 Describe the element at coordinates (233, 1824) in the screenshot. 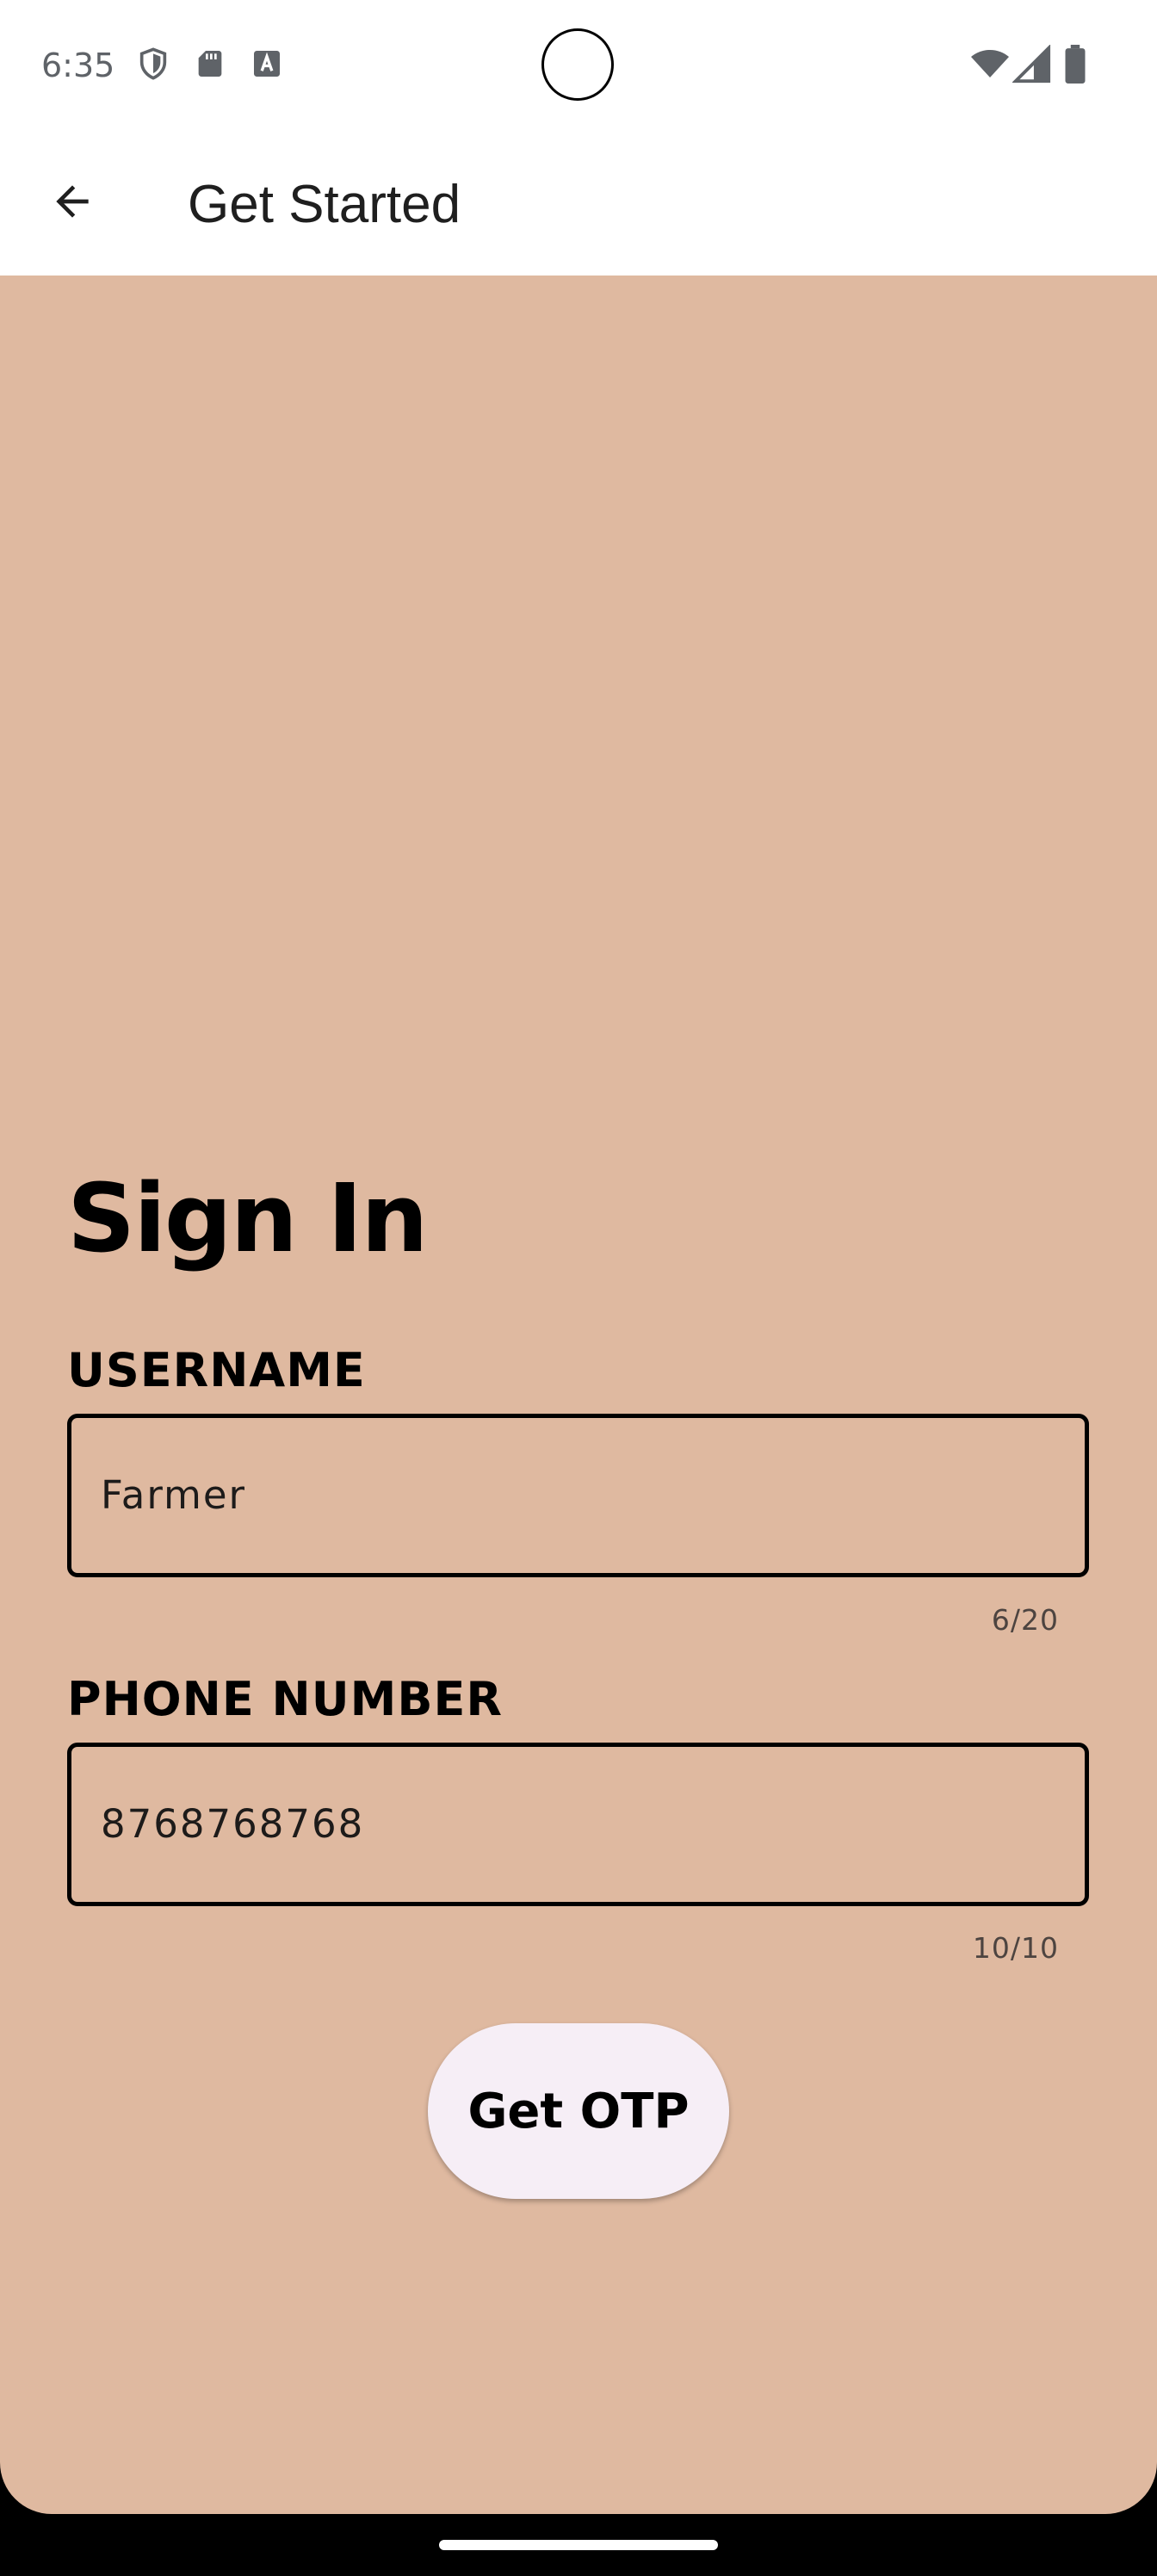

I see `phone-number-value: 8768768768` at that location.